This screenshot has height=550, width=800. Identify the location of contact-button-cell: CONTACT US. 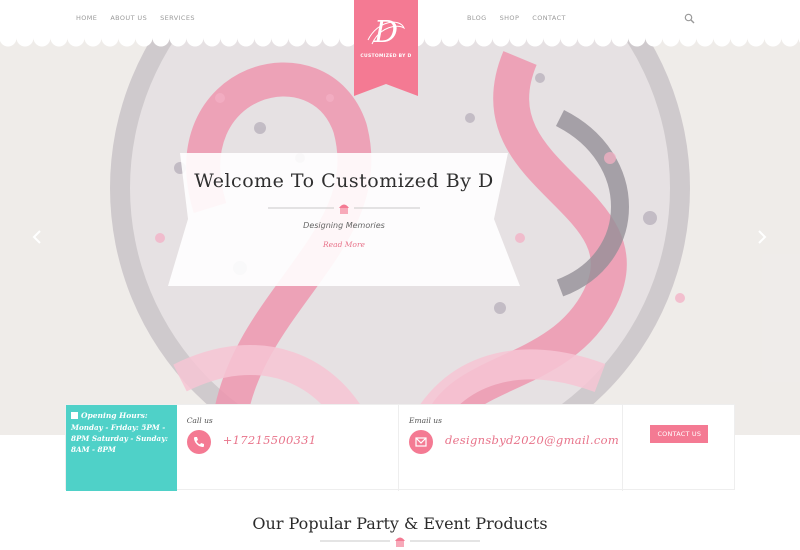
(678, 448).